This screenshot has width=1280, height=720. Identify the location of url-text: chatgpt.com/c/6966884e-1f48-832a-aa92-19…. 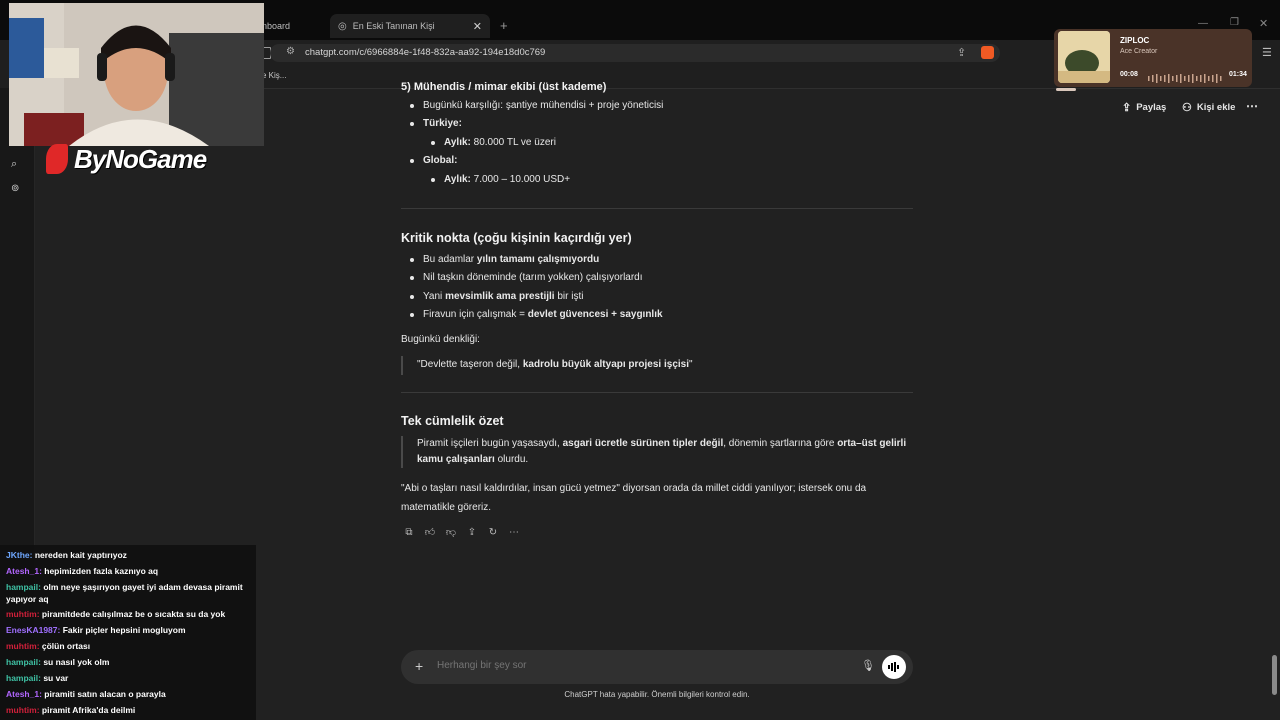
(425, 52).